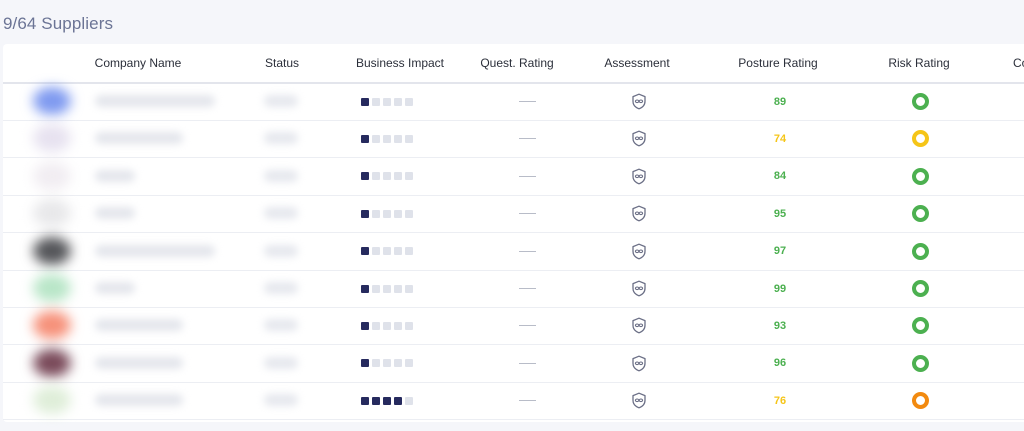  Describe the element at coordinates (513, 289) in the screenshot. I see `table-row: 99` at that location.